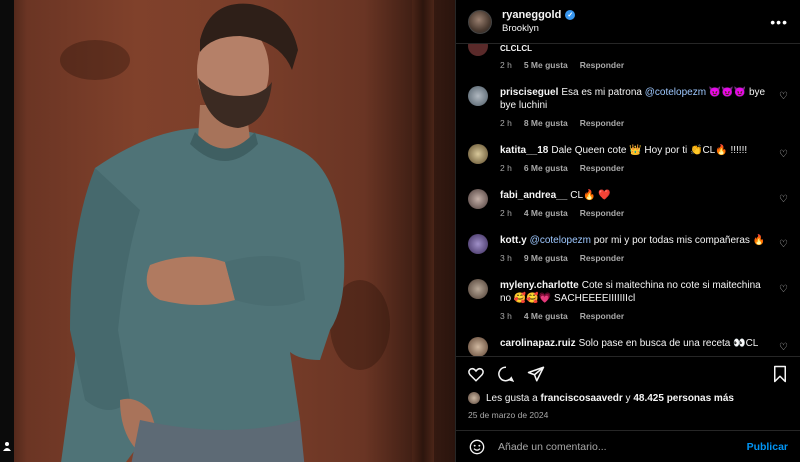 This screenshot has width=800, height=462. What do you see at coordinates (513, 398) in the screenshot?
I see `likes-prefix: Les gusta a` at bounding box center [513, 398].